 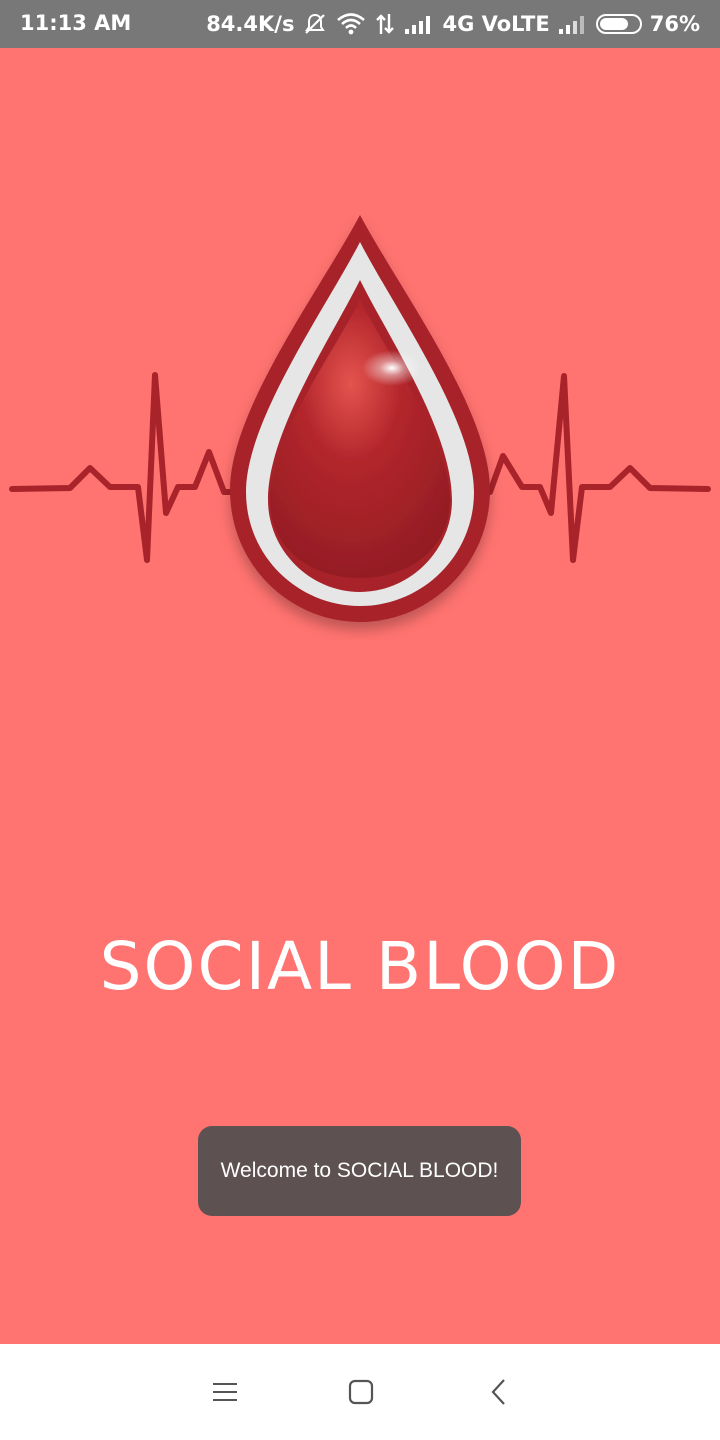 I want to click on back-icon, so click(x=498, y=1392).